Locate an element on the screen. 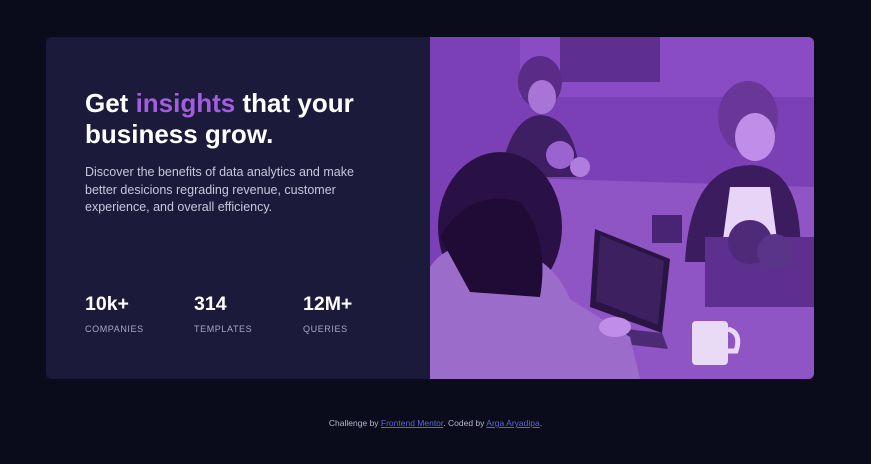  headline-accent: insights is located at coordinates (185, 103).